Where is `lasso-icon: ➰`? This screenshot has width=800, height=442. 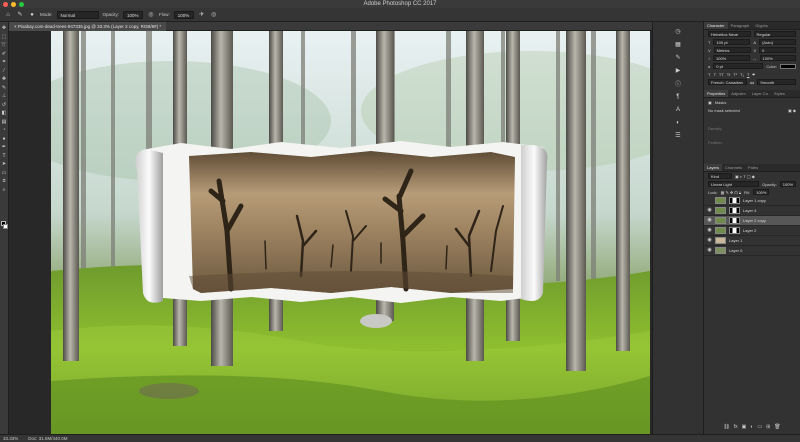 lasso-icon: ➰ is located at coordinates (4, 45).